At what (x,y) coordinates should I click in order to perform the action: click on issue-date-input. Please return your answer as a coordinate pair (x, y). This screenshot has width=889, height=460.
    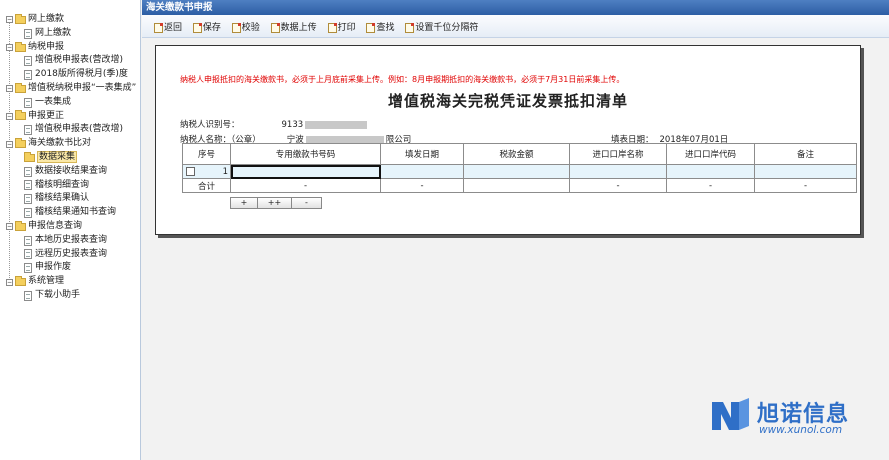
    Looking at the image, I should click on (422, 171).